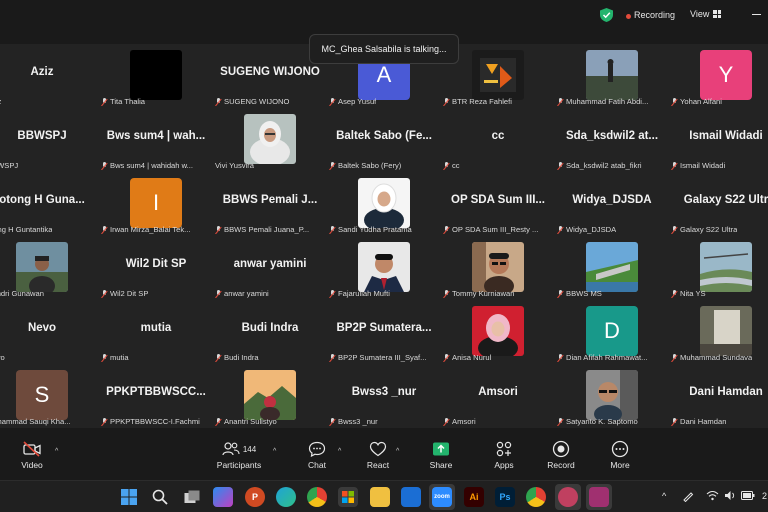 This screenshot has width=768, height=512. What do you see at coordinates (384, 396) in the screenshot?
I see `participant-tile: Bwss3 _nur Bwss3 _nur` at bounding box center [384, 396].